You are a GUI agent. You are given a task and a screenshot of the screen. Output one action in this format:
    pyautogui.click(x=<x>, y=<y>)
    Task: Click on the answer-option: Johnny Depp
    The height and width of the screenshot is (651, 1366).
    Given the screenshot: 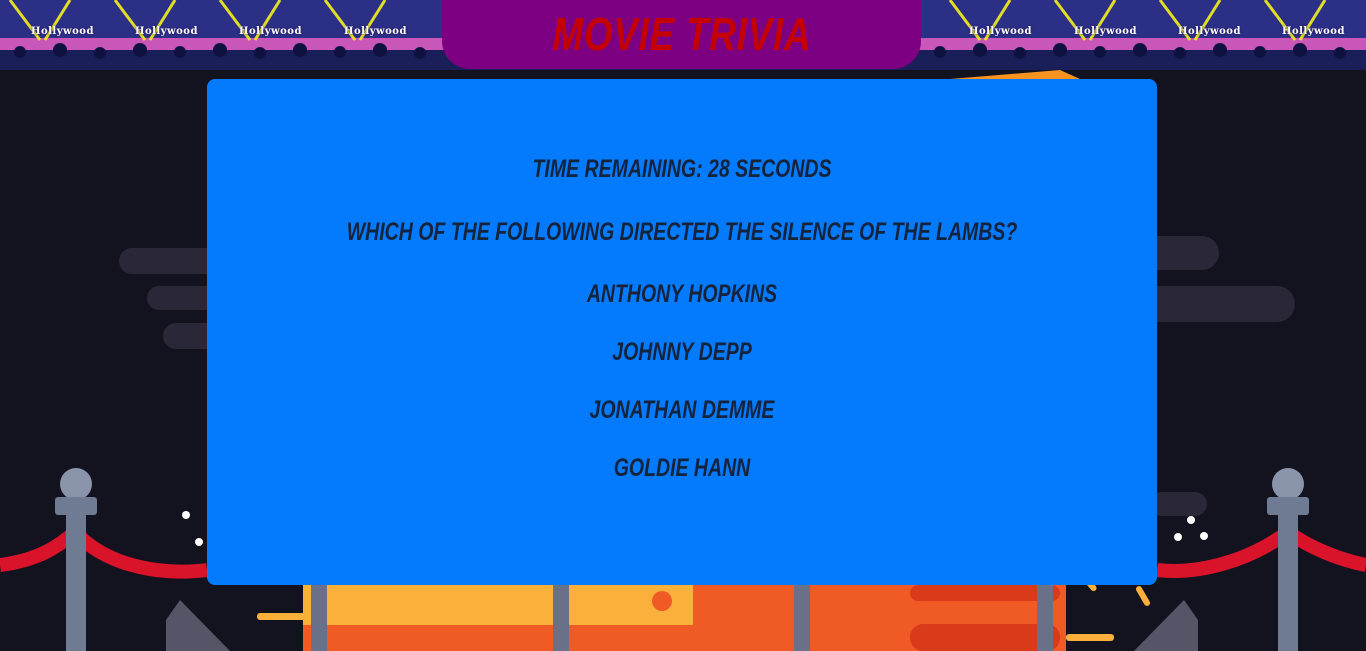 What is the action you would take?
    pyautogui.click(x=682, y=352)
    